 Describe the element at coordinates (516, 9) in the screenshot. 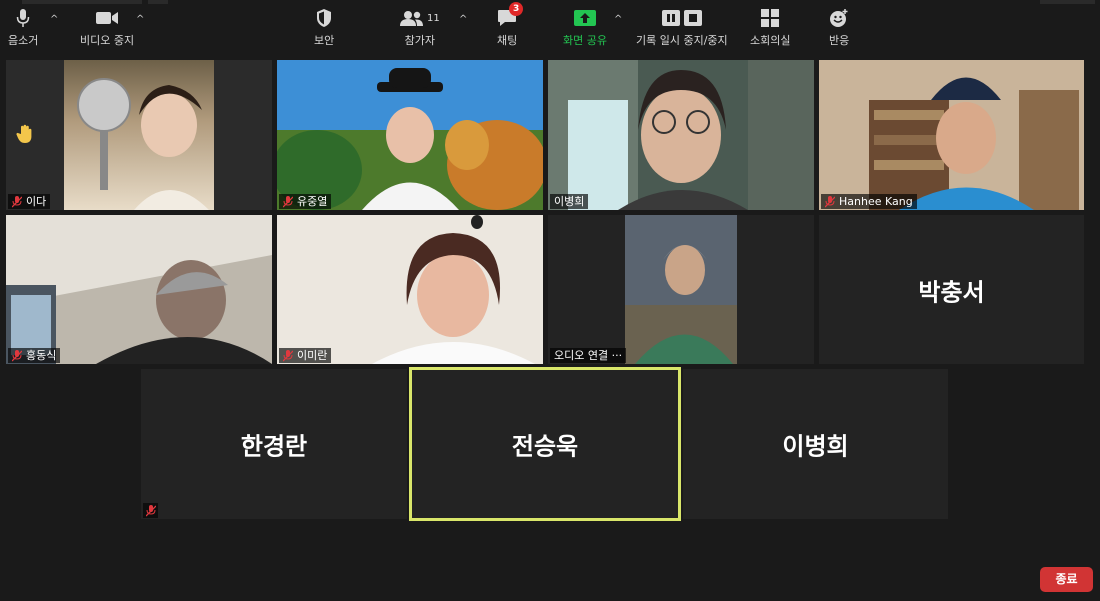

I see `chat-badge: 3` at that location.